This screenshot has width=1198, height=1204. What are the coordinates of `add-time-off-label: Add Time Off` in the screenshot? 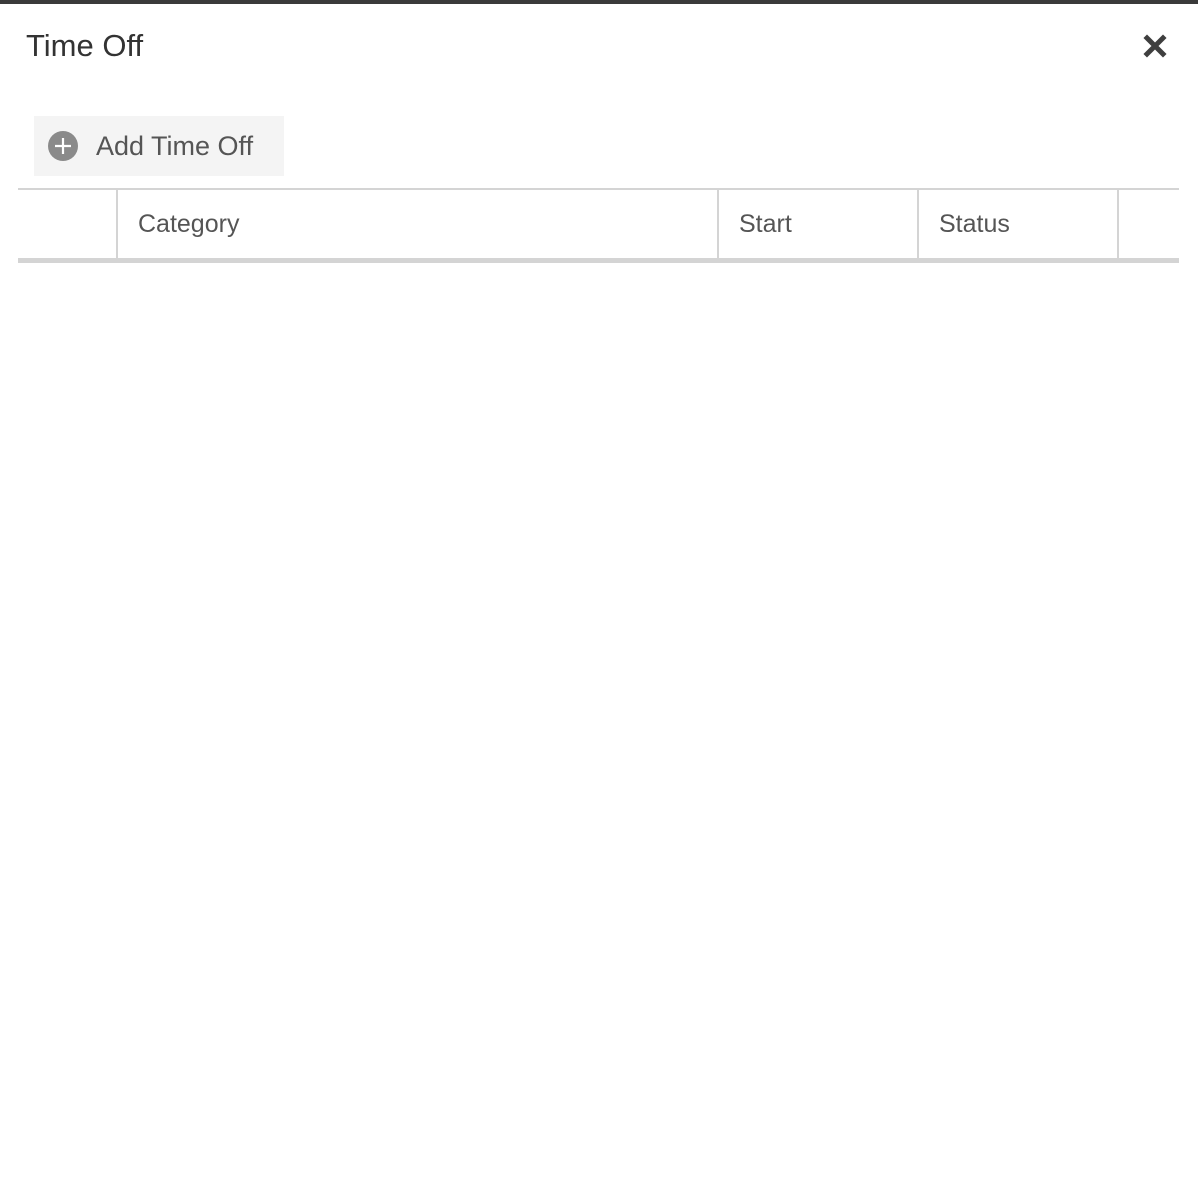 It's located at (175, 146).